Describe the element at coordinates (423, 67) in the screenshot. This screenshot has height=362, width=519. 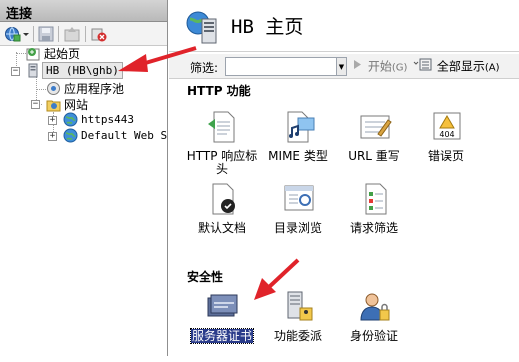
I see `show-all-icon` at that location.